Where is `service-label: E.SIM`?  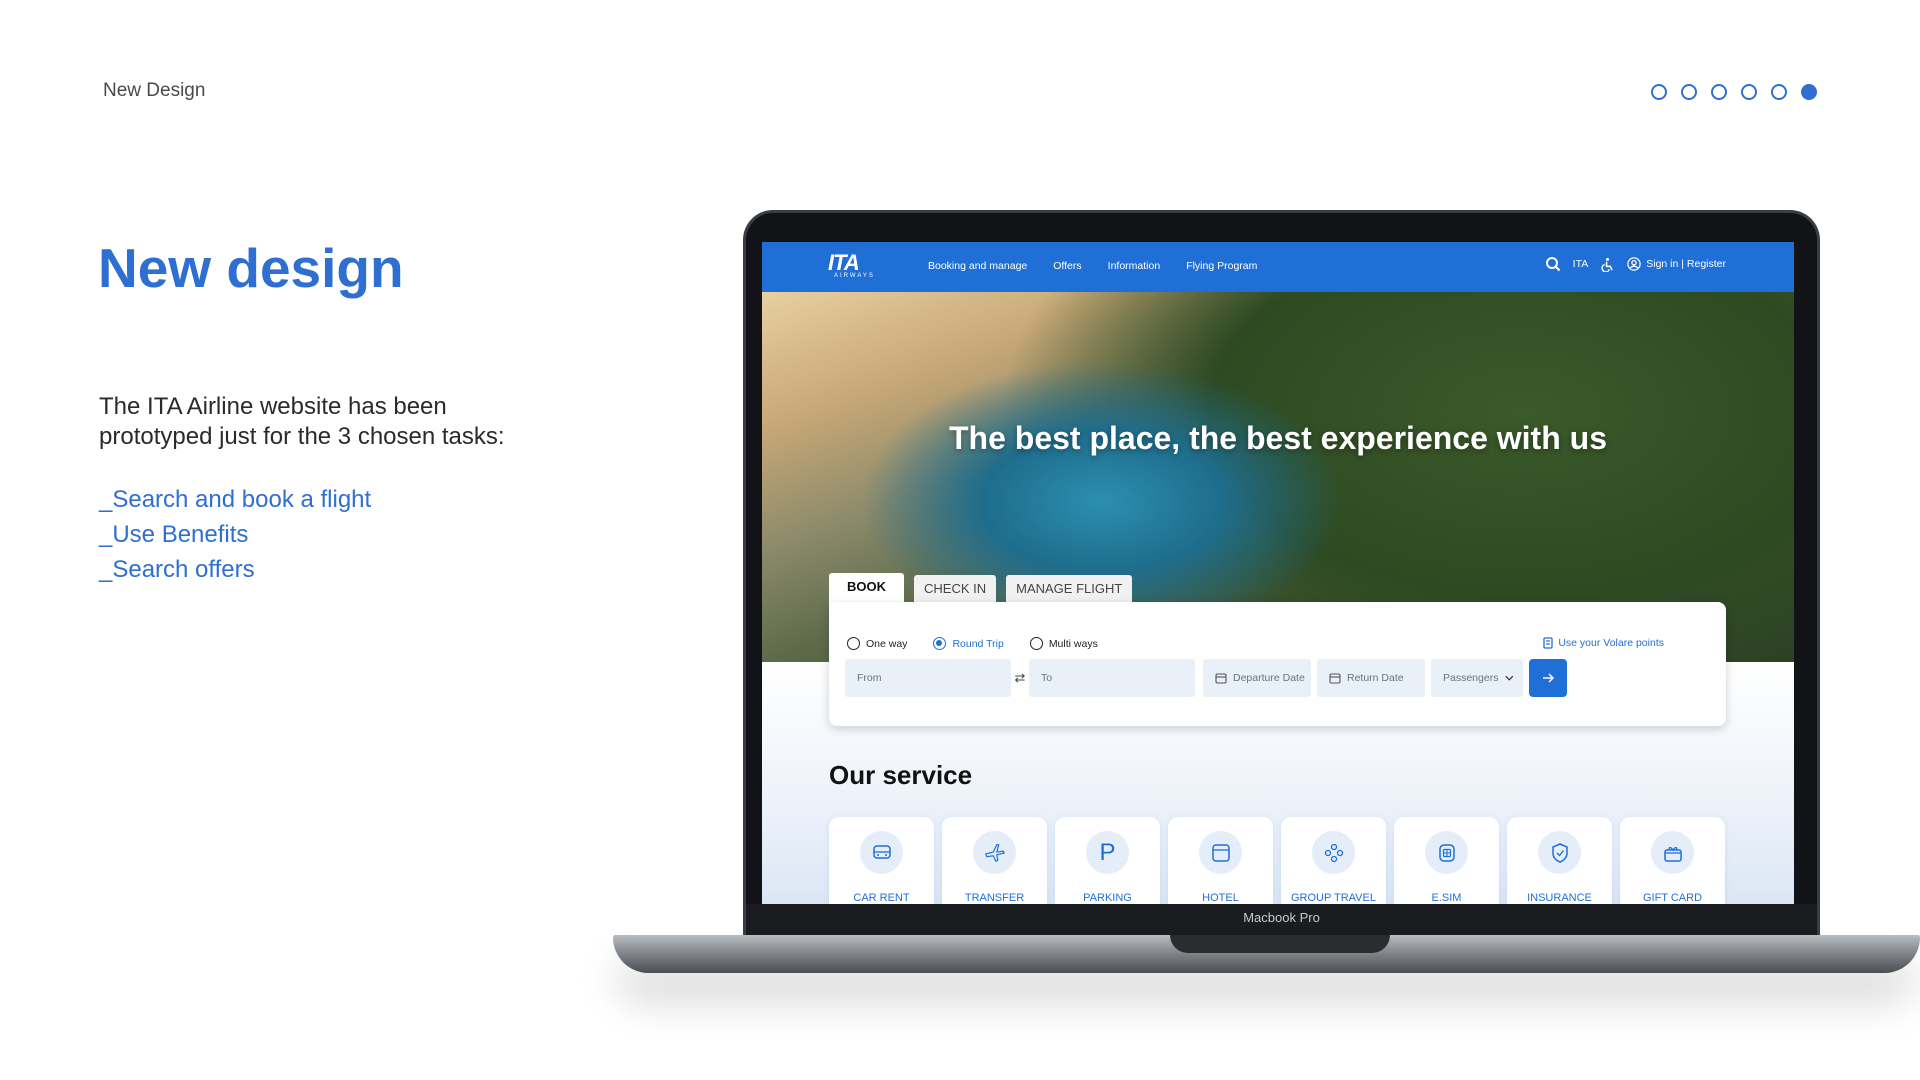
service-label: E.SIM is located at coordinates (1446, 898).